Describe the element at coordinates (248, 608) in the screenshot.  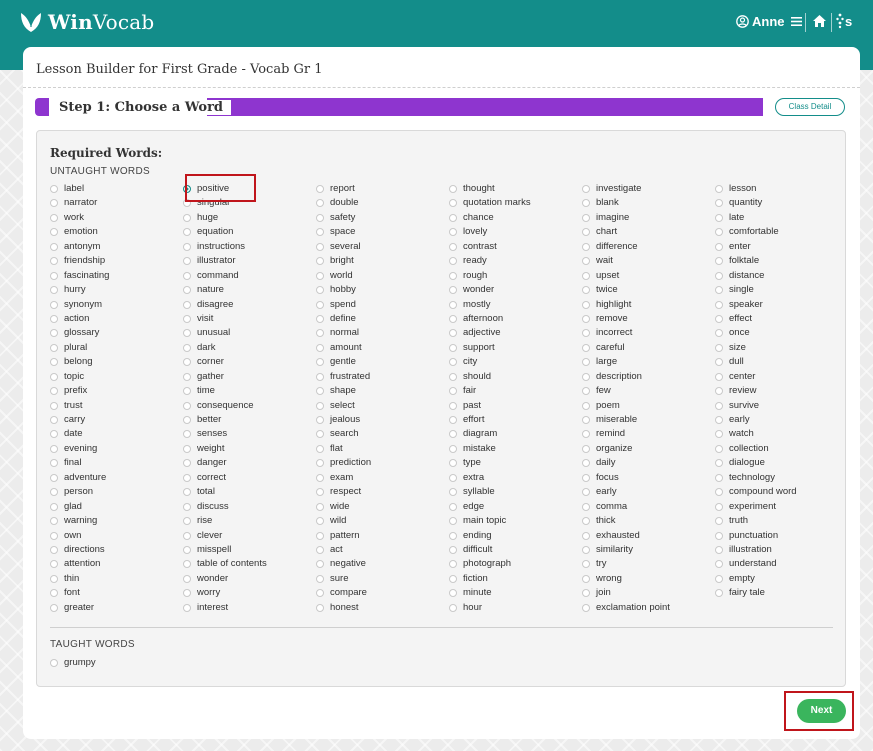
I see `word-option: interest` at that location.